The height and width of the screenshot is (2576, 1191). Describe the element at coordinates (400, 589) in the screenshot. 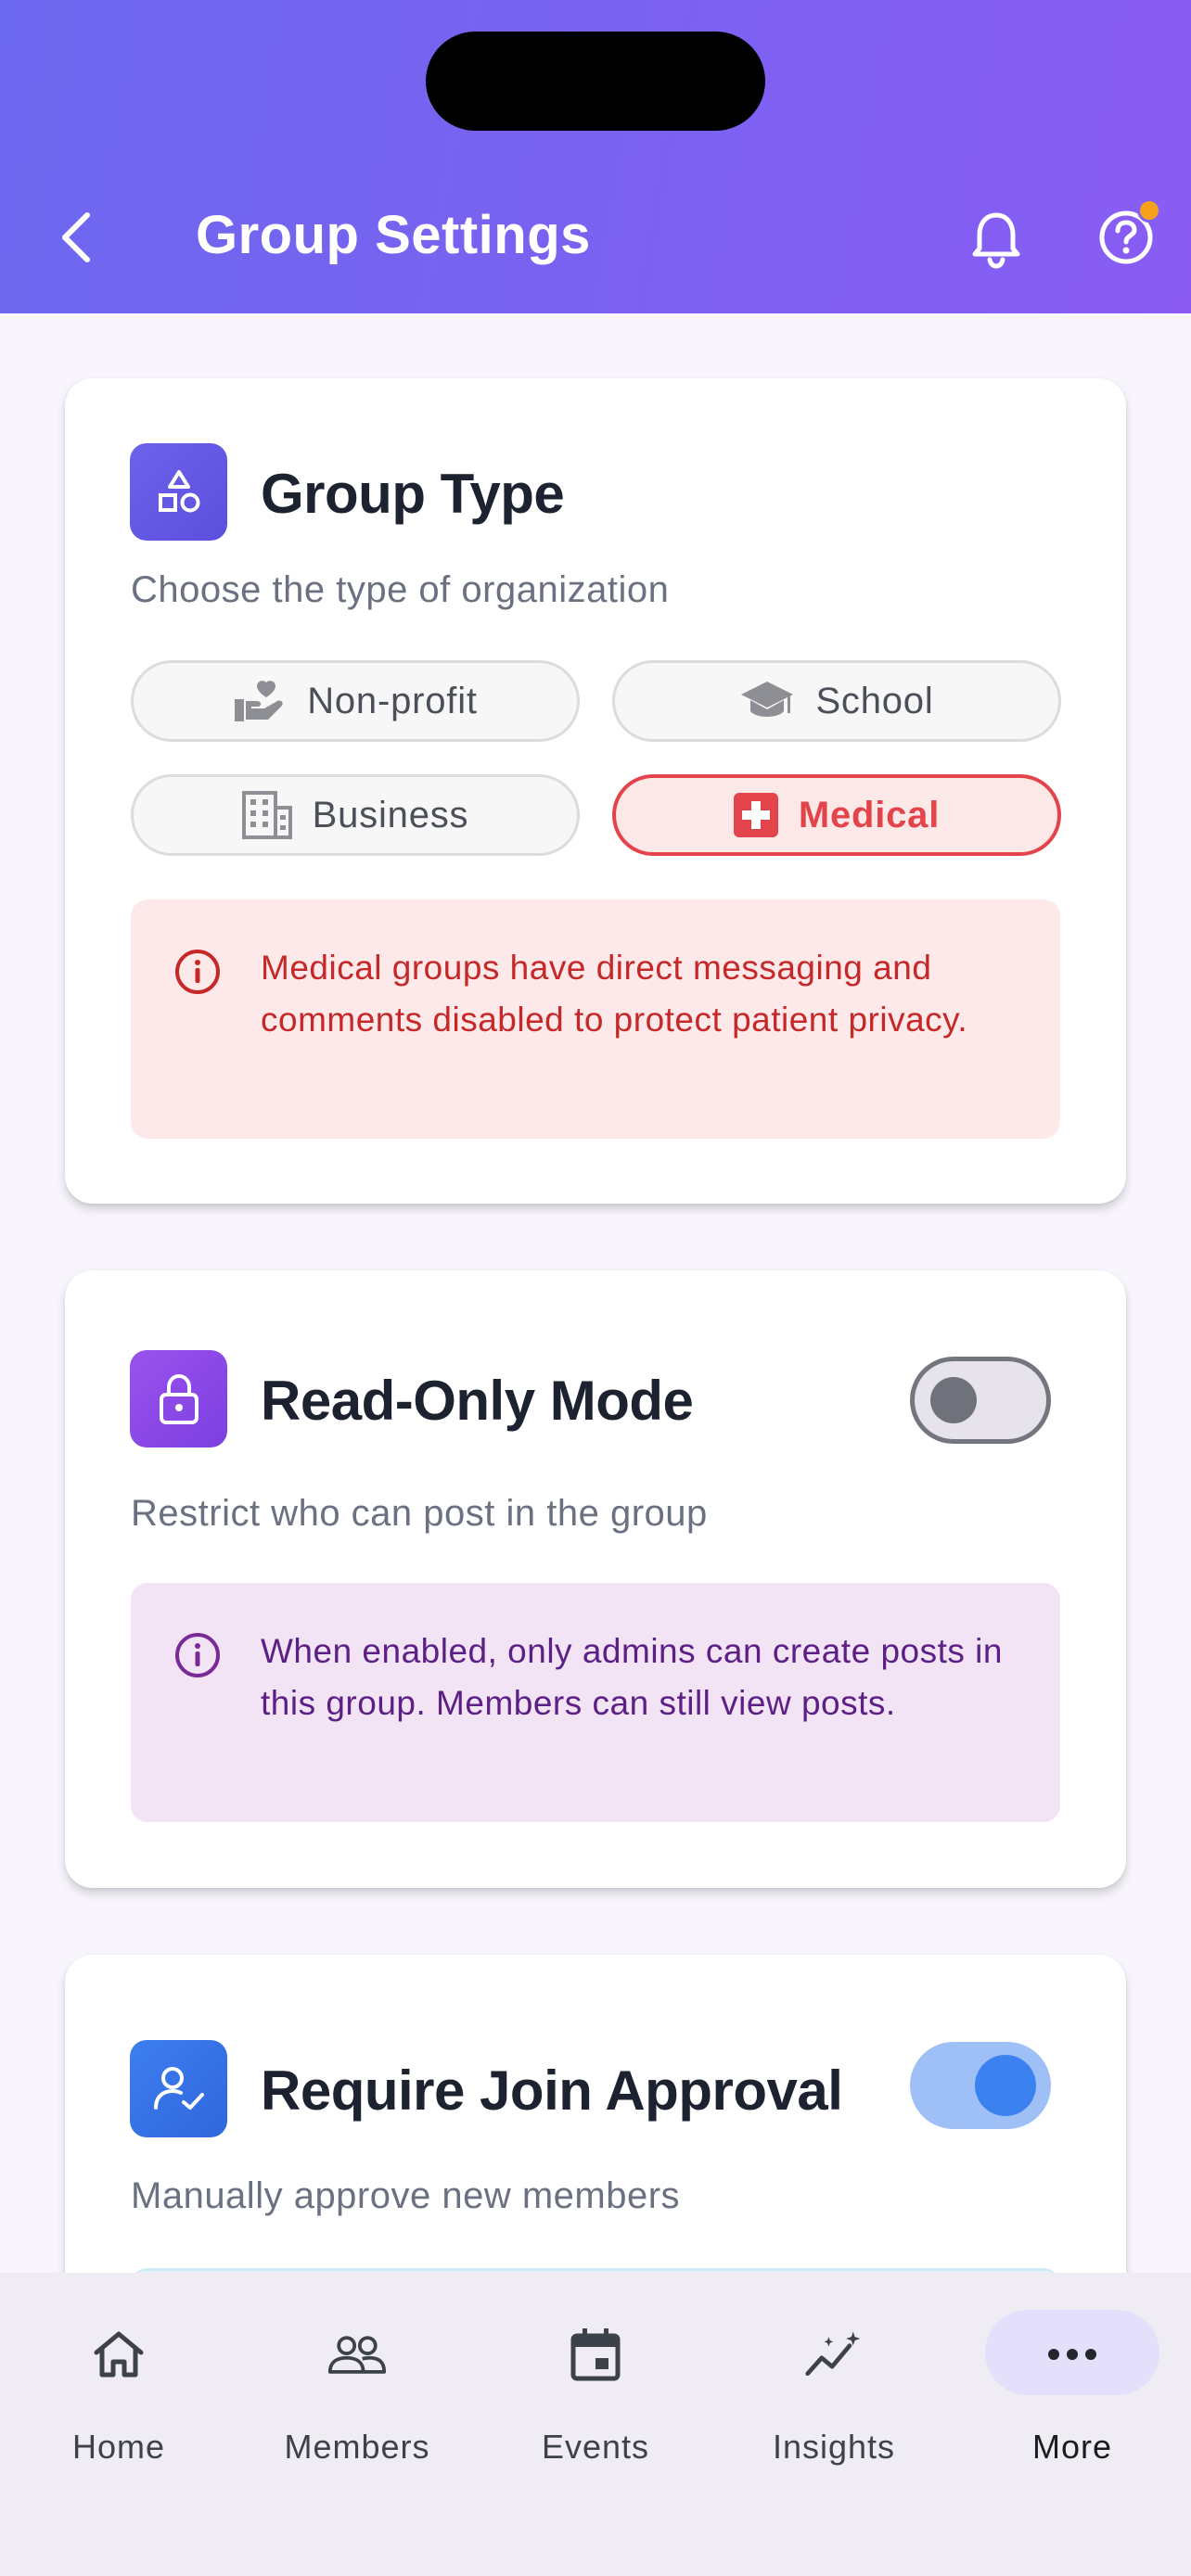

I see `group-type-subtitle: Choose the type of organization` at that location.